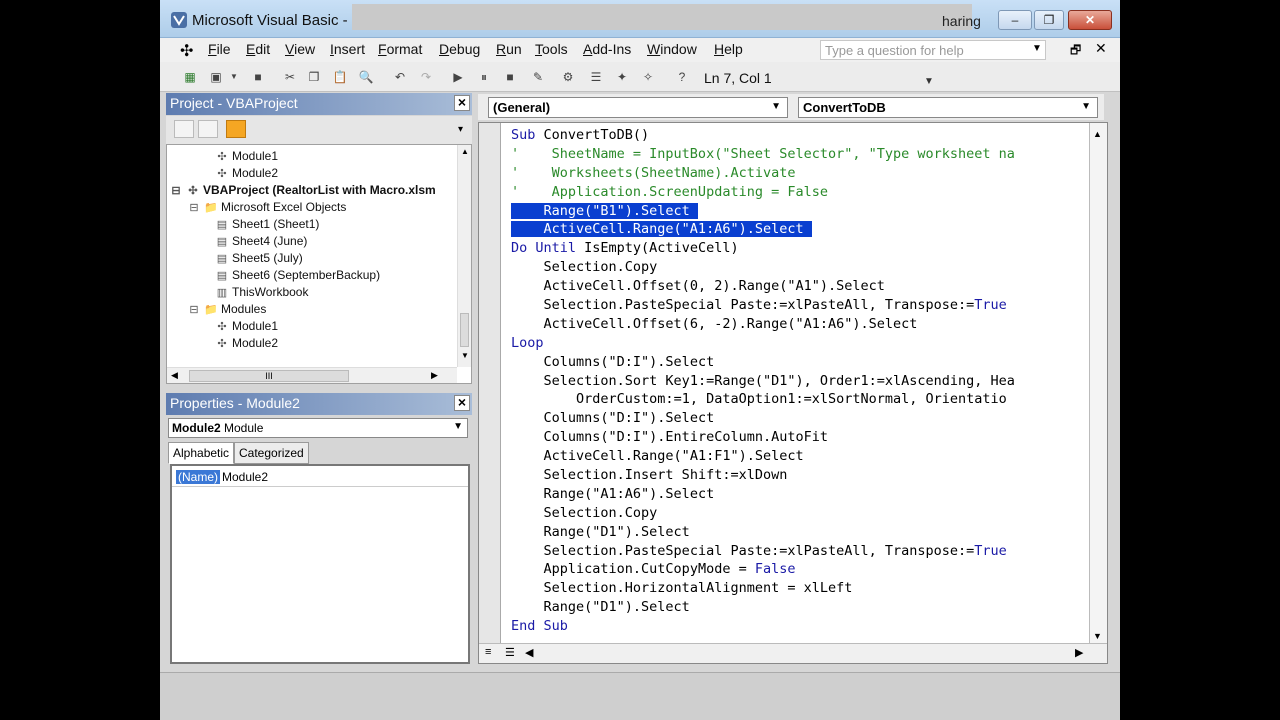 The width and height of the screenshot is (1280, 720). Describe the element at coordinates (1037, 48) in the screenshot. I see `help-dropdown-icon: ▼` at that location.